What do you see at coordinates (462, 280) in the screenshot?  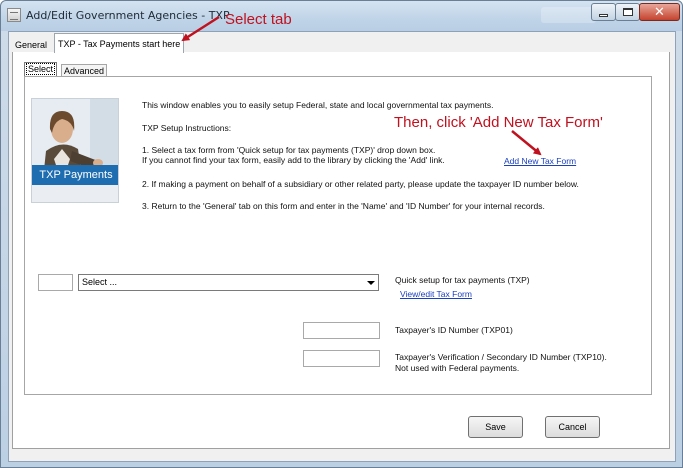 I see `quick-setup-label: Quick setup for tax payments (TXP)` at bounding box center [462, 280].